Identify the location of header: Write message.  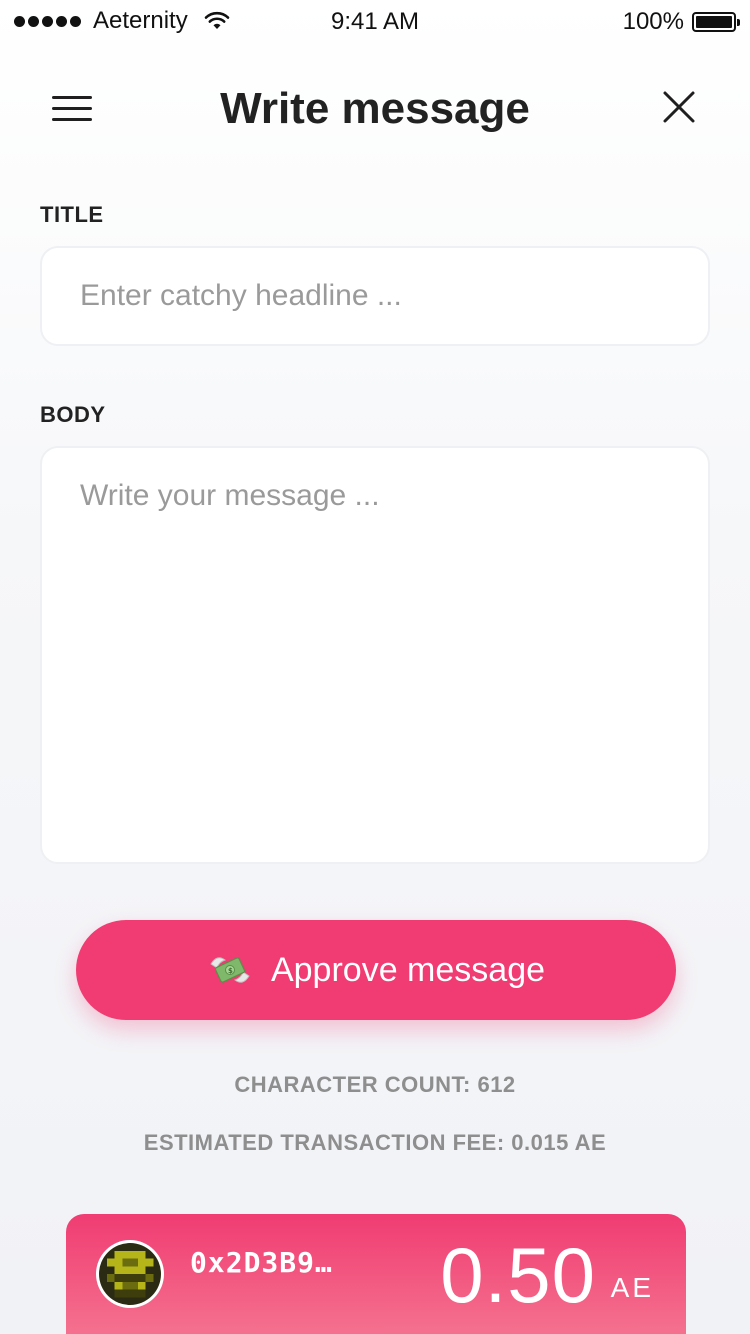
(375, 110).